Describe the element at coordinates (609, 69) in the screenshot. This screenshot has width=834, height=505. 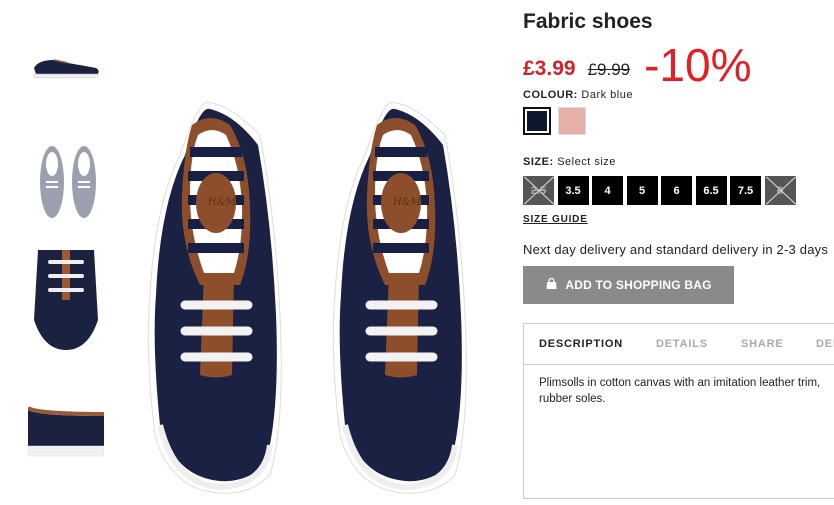
I see `original-price: £9.99` at that location.